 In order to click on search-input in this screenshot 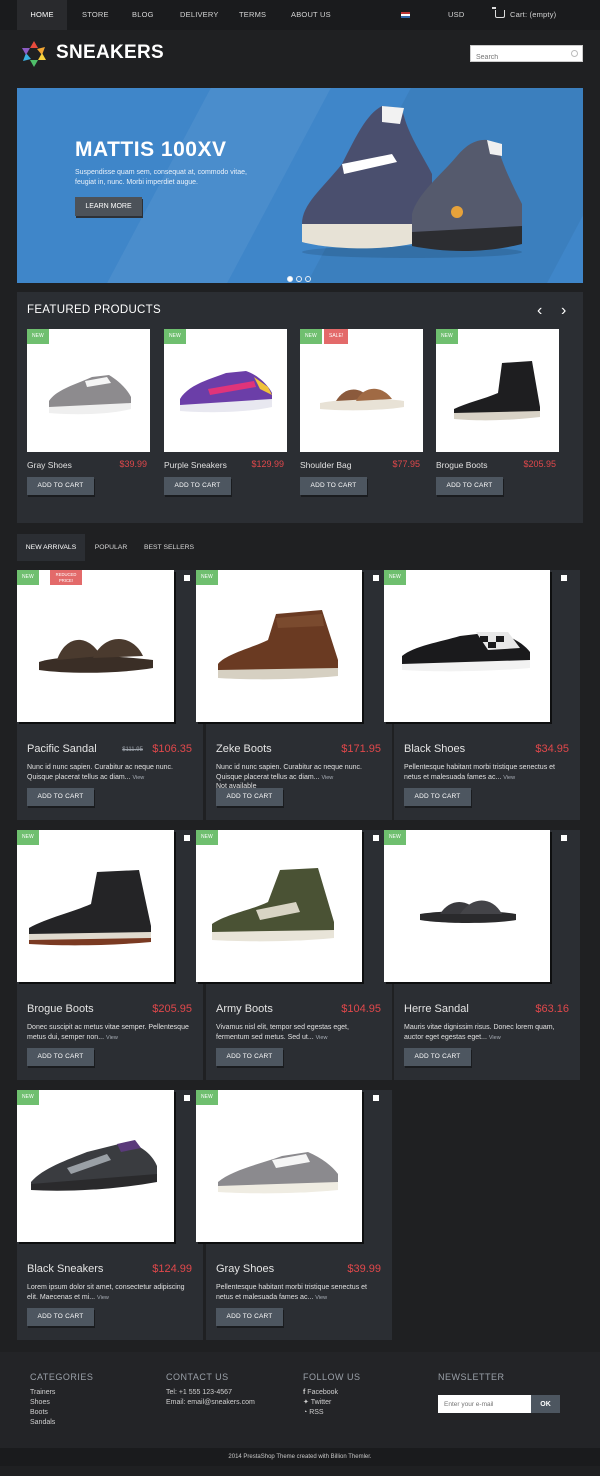, I will do `click(518, 57)`.